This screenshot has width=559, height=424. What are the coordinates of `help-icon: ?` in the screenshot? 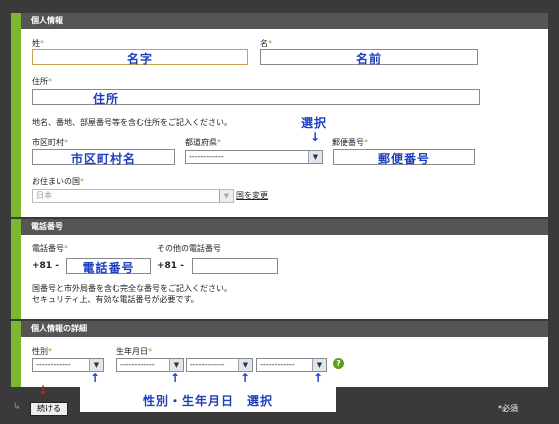 It's located at (338, 363).